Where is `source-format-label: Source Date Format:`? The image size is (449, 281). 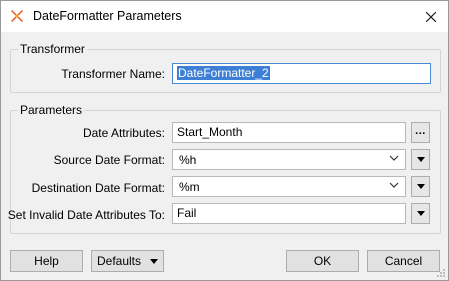 source-format-label: Source Date Format: is located at coordinates (109, 160).